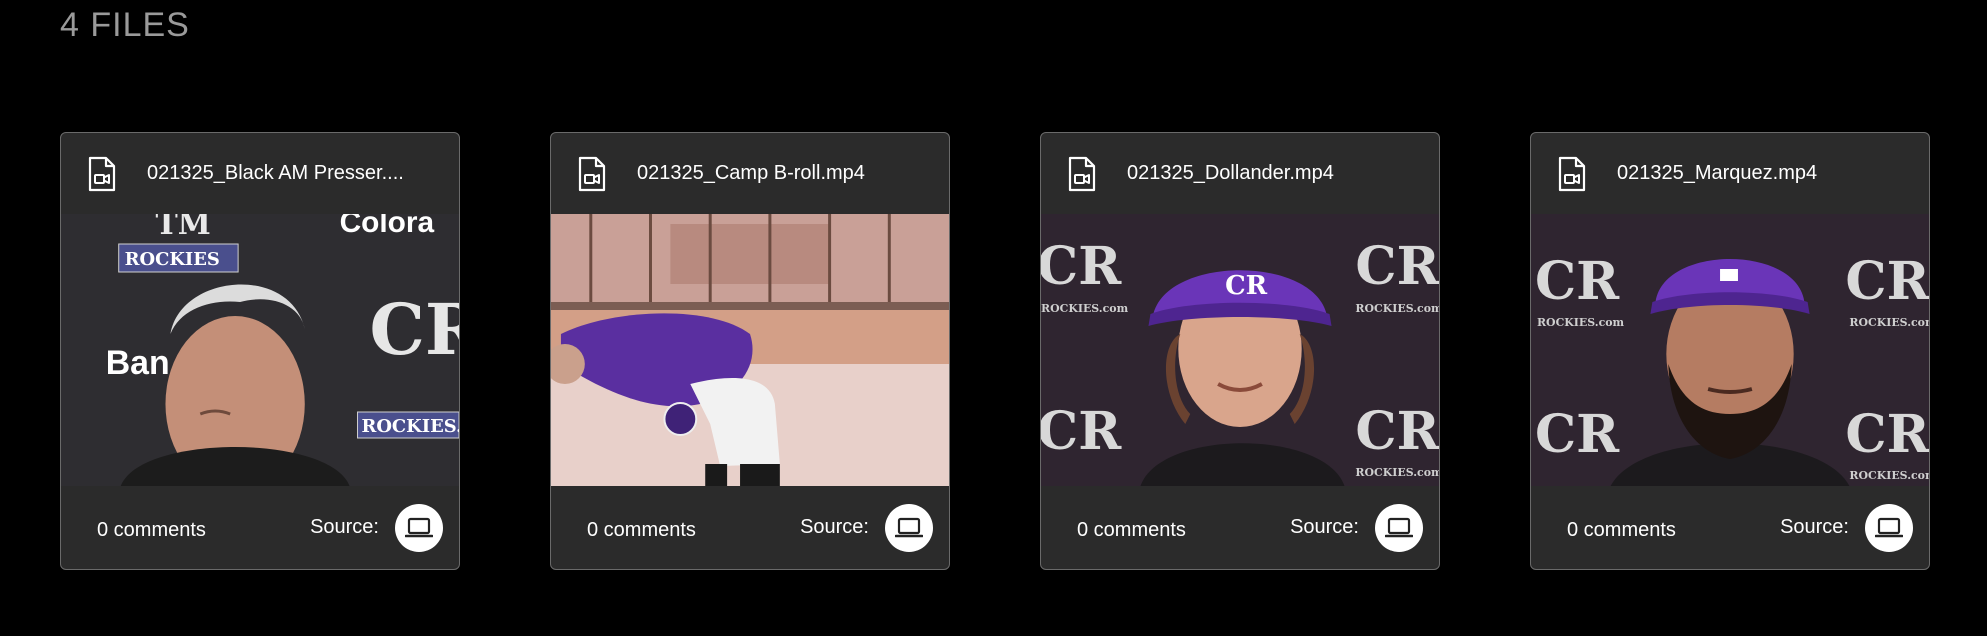 Image resolution: width=1987 pixels, height=636 pixels. I want to click on files-count-heading: 4 FILES, so click(125, 25).